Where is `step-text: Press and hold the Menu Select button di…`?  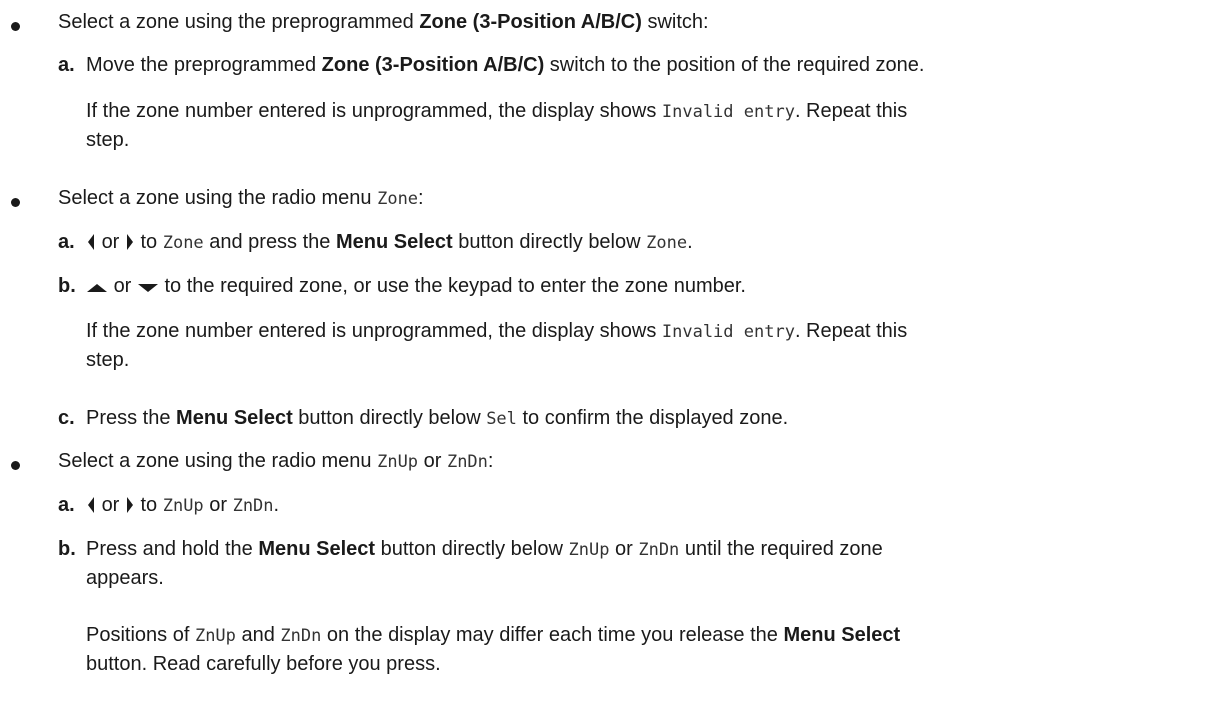 step-text: Press and hold the Menu Select button di… is located at coordinates (484, 549).